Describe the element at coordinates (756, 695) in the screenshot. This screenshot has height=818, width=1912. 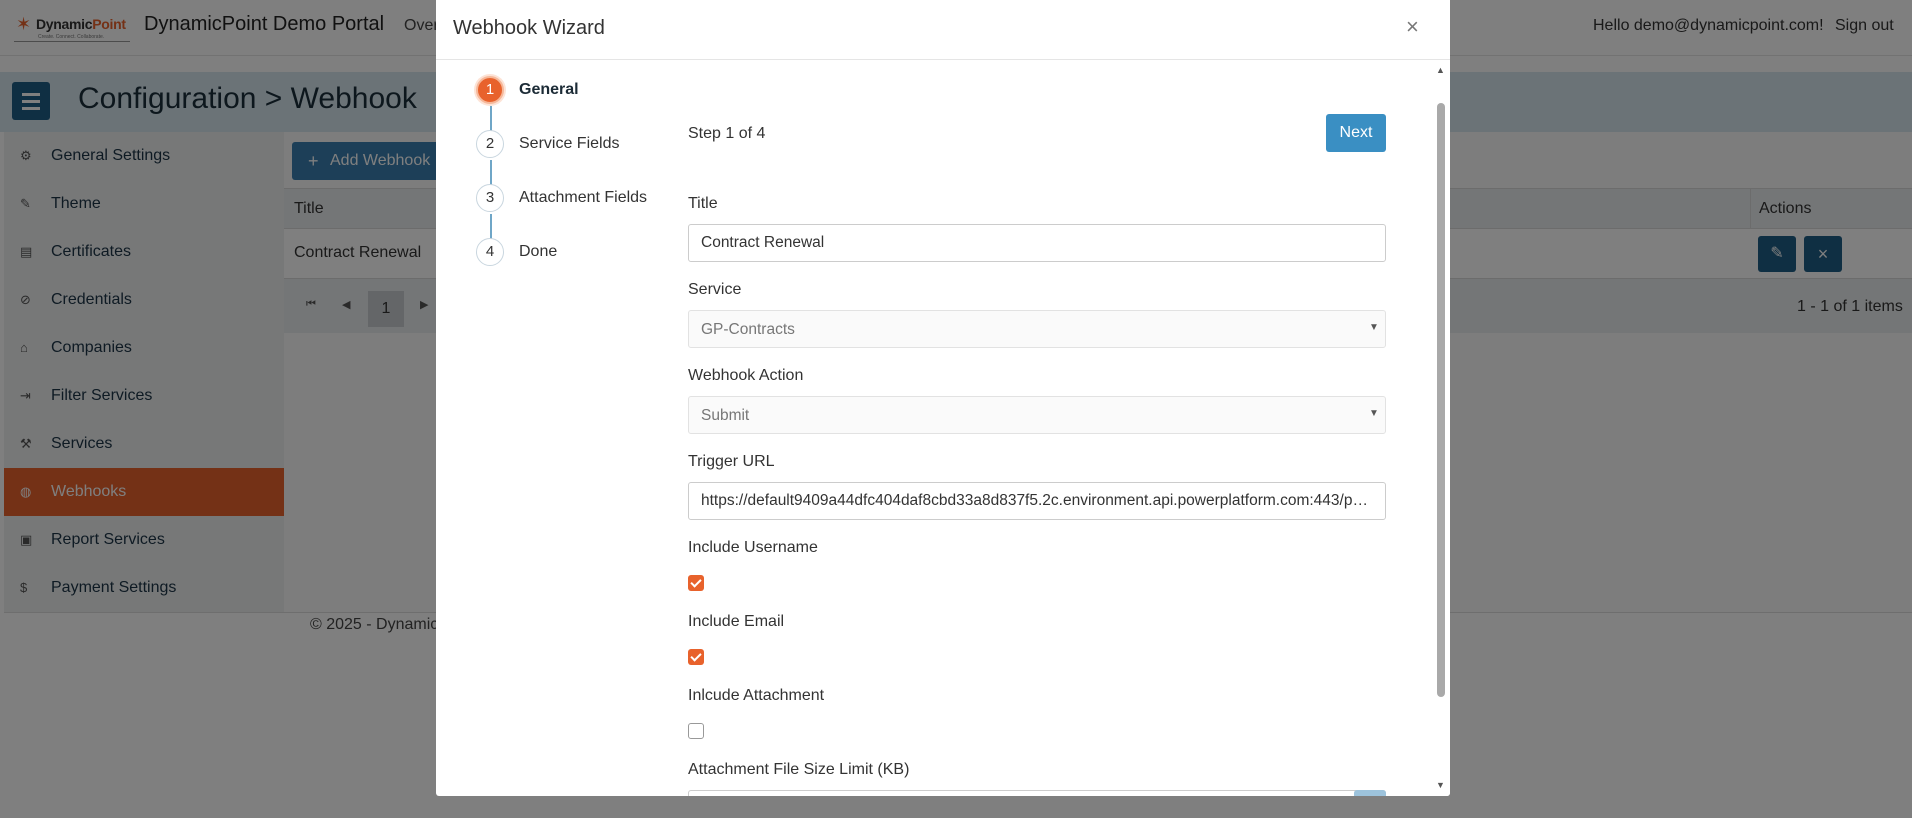
I see `include-attachment-label: Inlcude Attachment` at that location.